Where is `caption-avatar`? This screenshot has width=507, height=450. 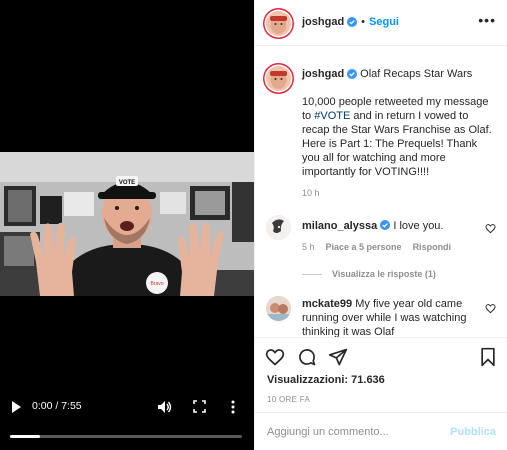
caption-avatar is located at coordinates (278, 78).